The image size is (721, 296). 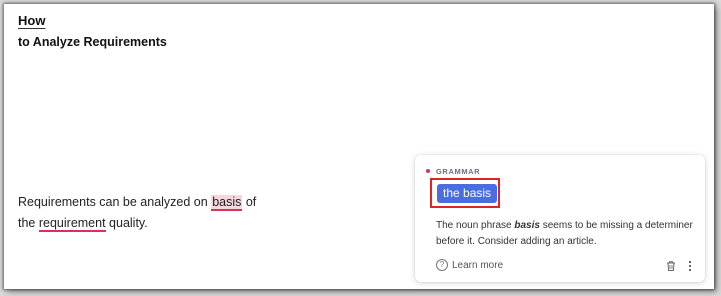 I want to click on paragraph-text: Requirements can be analyzed on, so click(x=115, y=202).